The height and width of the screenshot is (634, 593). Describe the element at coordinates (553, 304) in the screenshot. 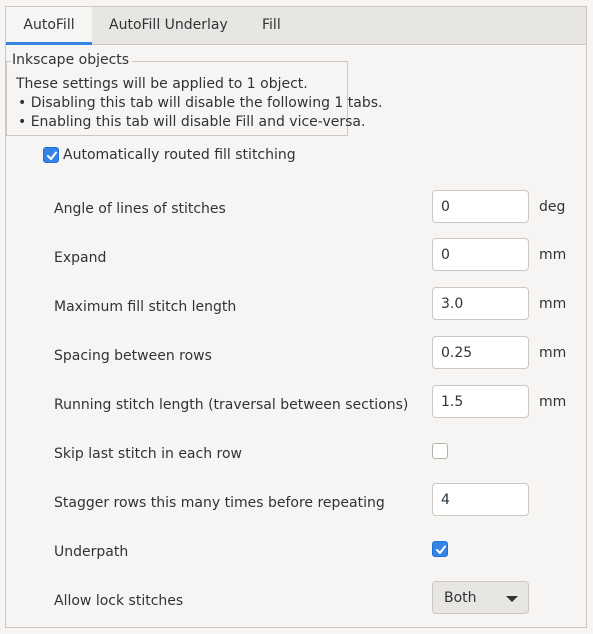

I see `max-stitch-unit: mm` at that location.